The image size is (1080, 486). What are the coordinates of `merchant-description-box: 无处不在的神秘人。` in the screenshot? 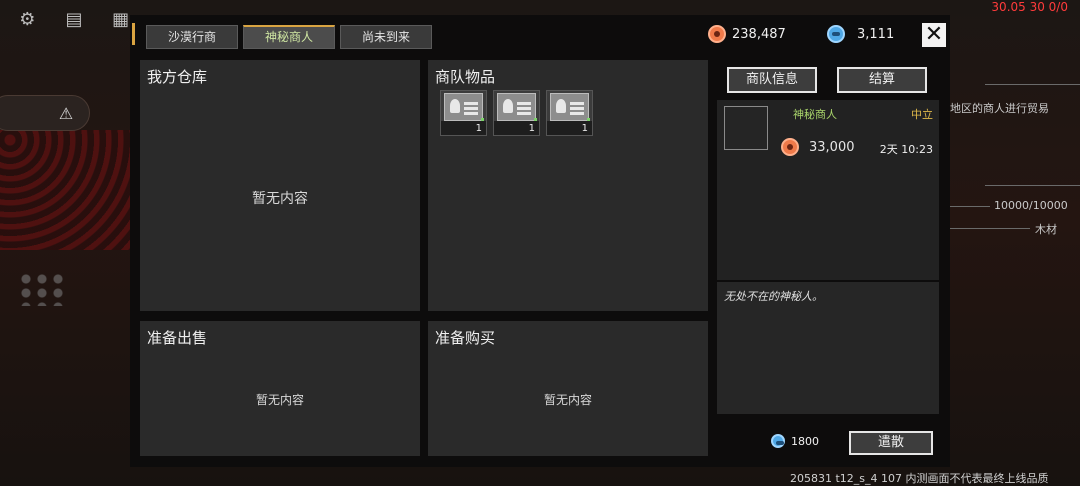 It's located at (828, 348).